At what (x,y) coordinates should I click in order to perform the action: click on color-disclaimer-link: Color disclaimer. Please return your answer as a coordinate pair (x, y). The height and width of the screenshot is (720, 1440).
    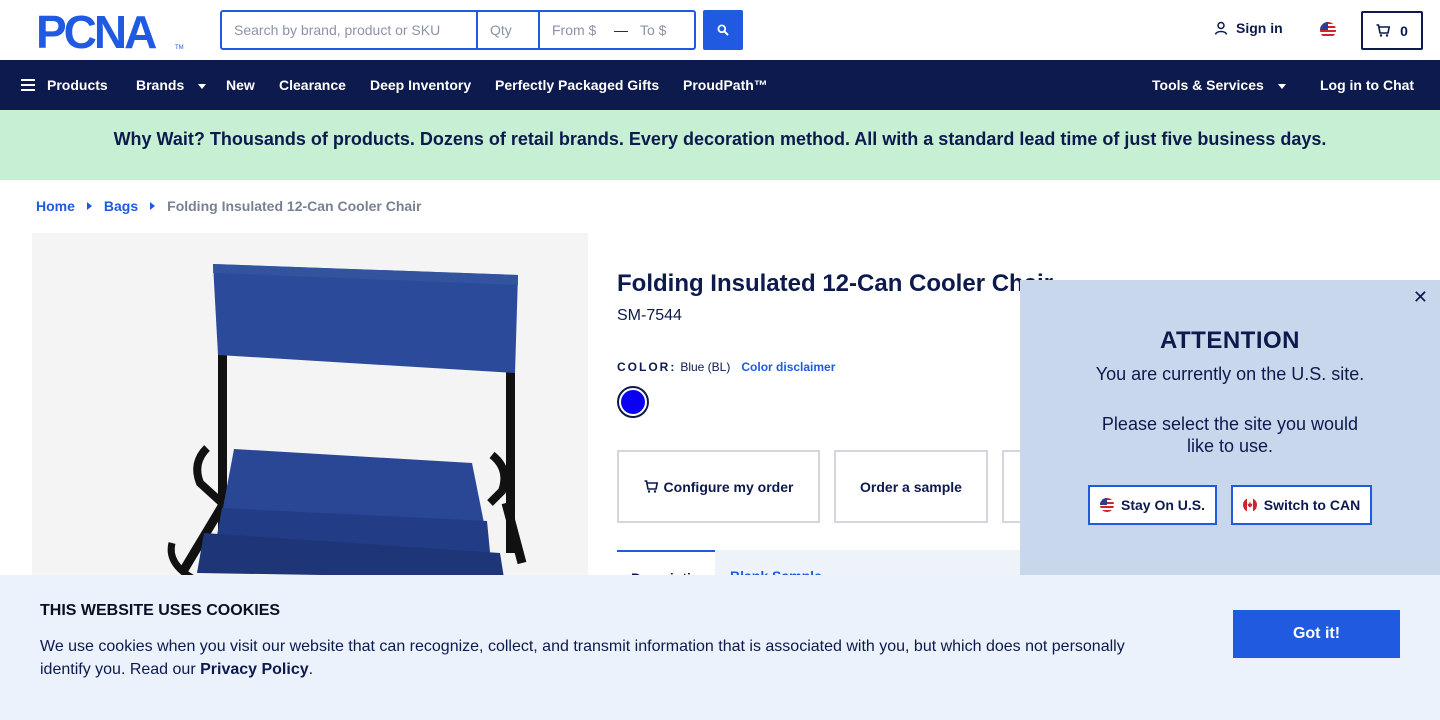
    Looking at the image, I should click on (788, 367).